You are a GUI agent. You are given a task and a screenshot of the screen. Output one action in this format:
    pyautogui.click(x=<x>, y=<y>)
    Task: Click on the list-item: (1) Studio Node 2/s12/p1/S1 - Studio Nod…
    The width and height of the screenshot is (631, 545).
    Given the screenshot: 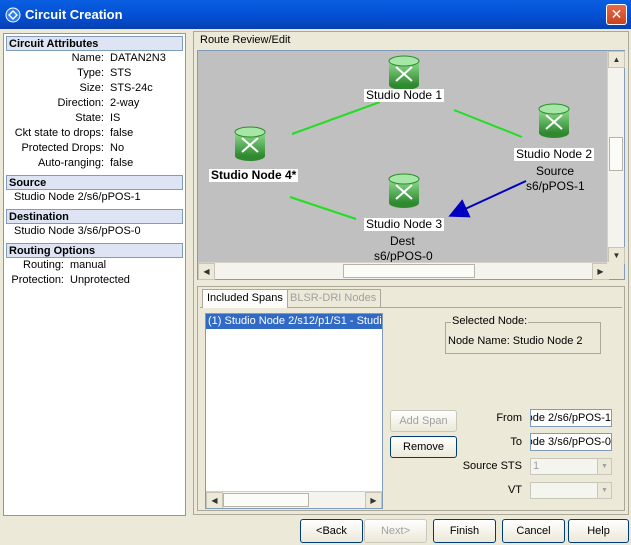 What is the action you would take?
    pyautogui.click(x=294, y=321)
    